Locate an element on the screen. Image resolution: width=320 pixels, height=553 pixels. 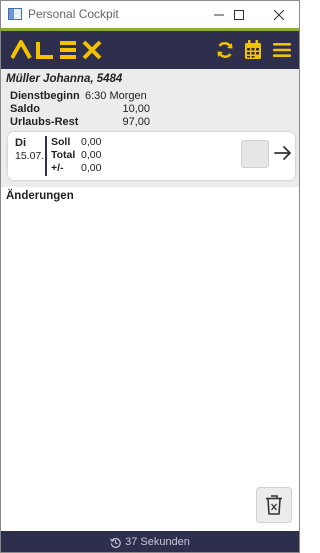
delete-button is located at coordinates (274, 505).